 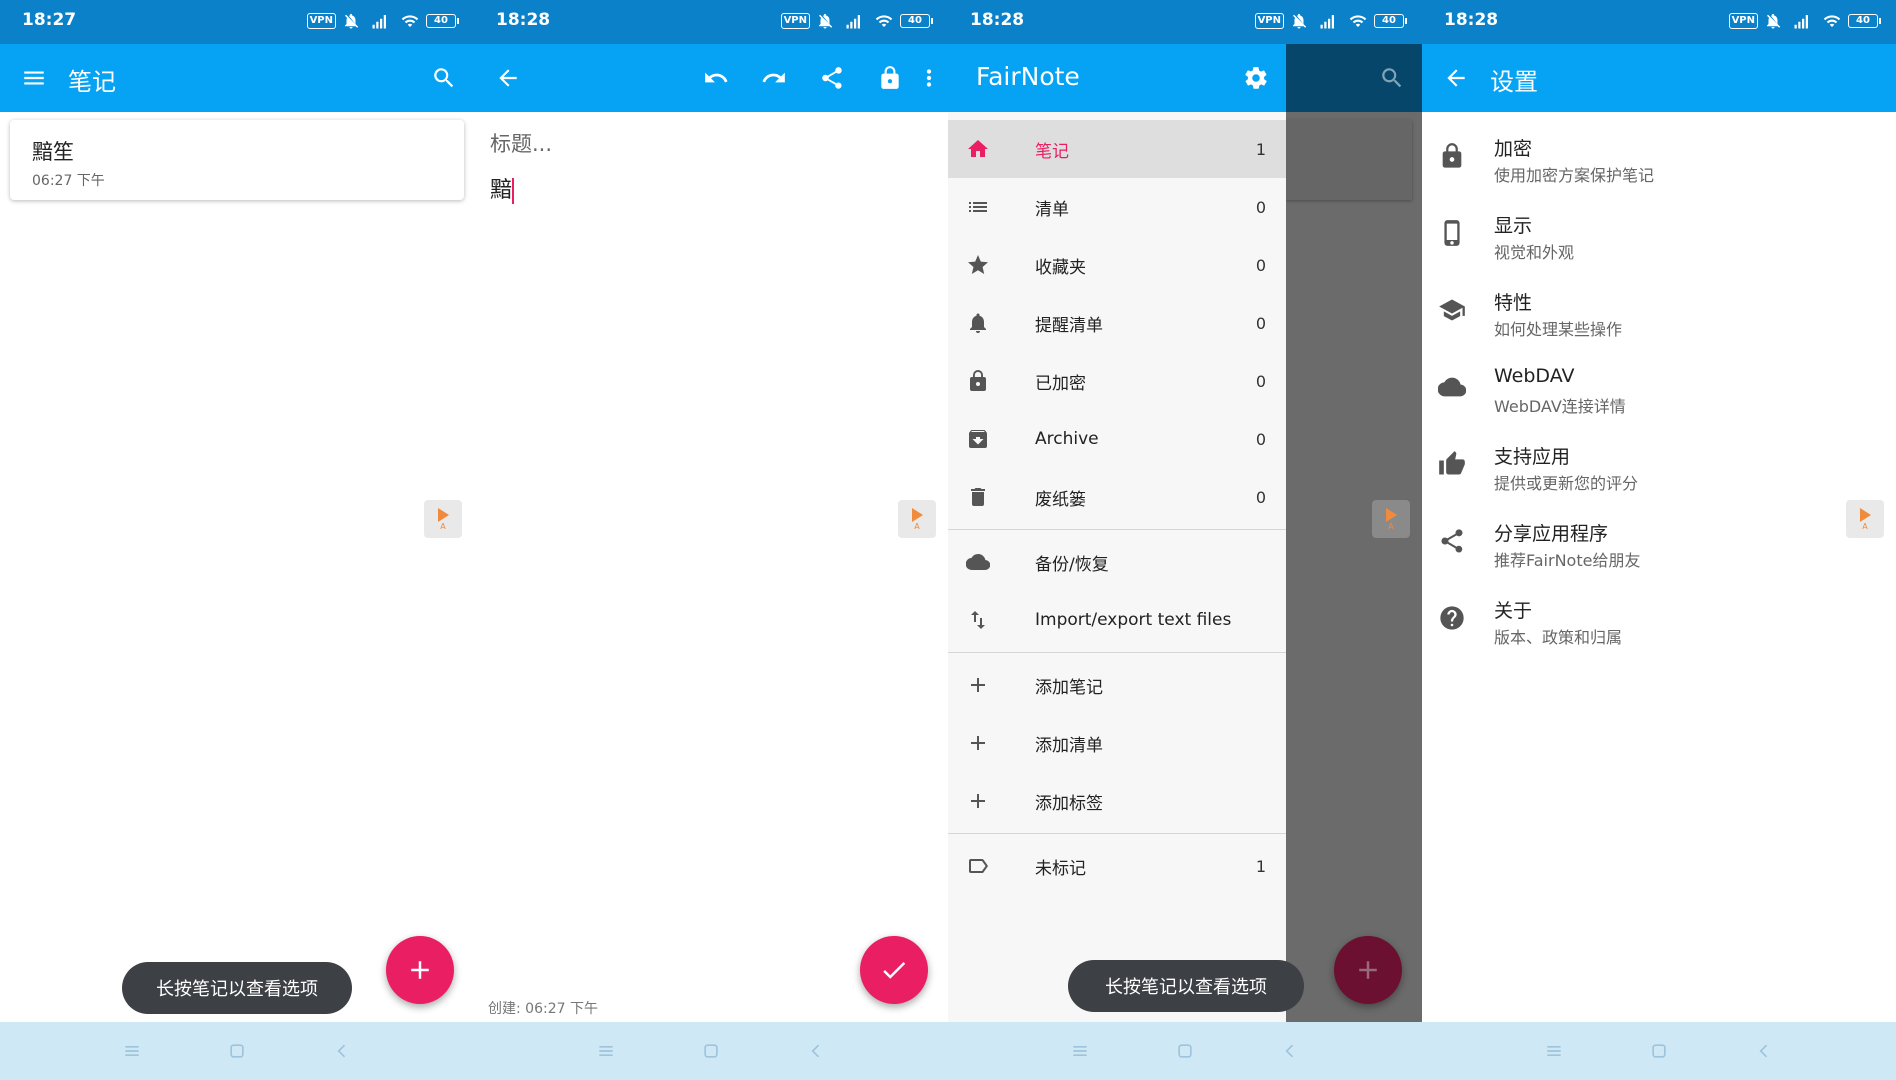 I want to click on settings-item-display: 显示 视觉和外观, so click(x=1659, y=235).